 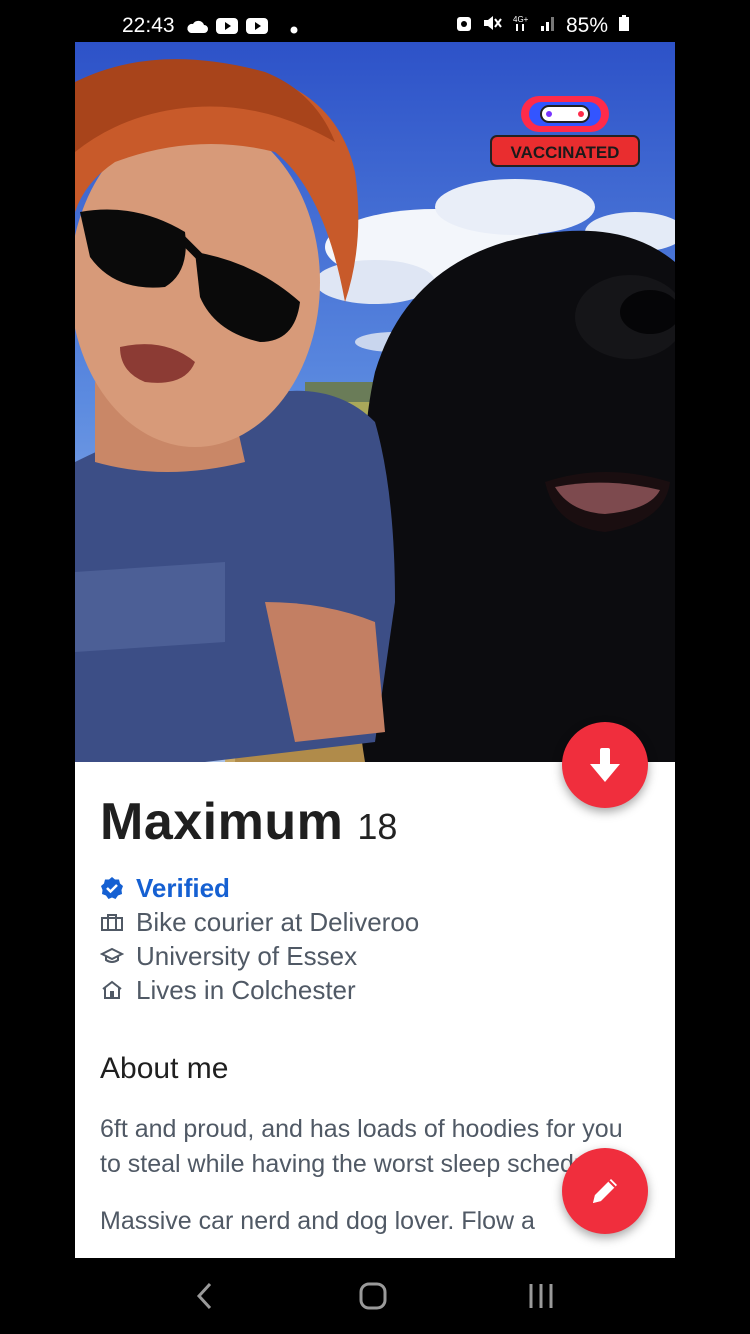 What do you see at coordinates (521, 19) in the screenshot?
I see `svg-text: 4G+` at bounding box center [521, 19].